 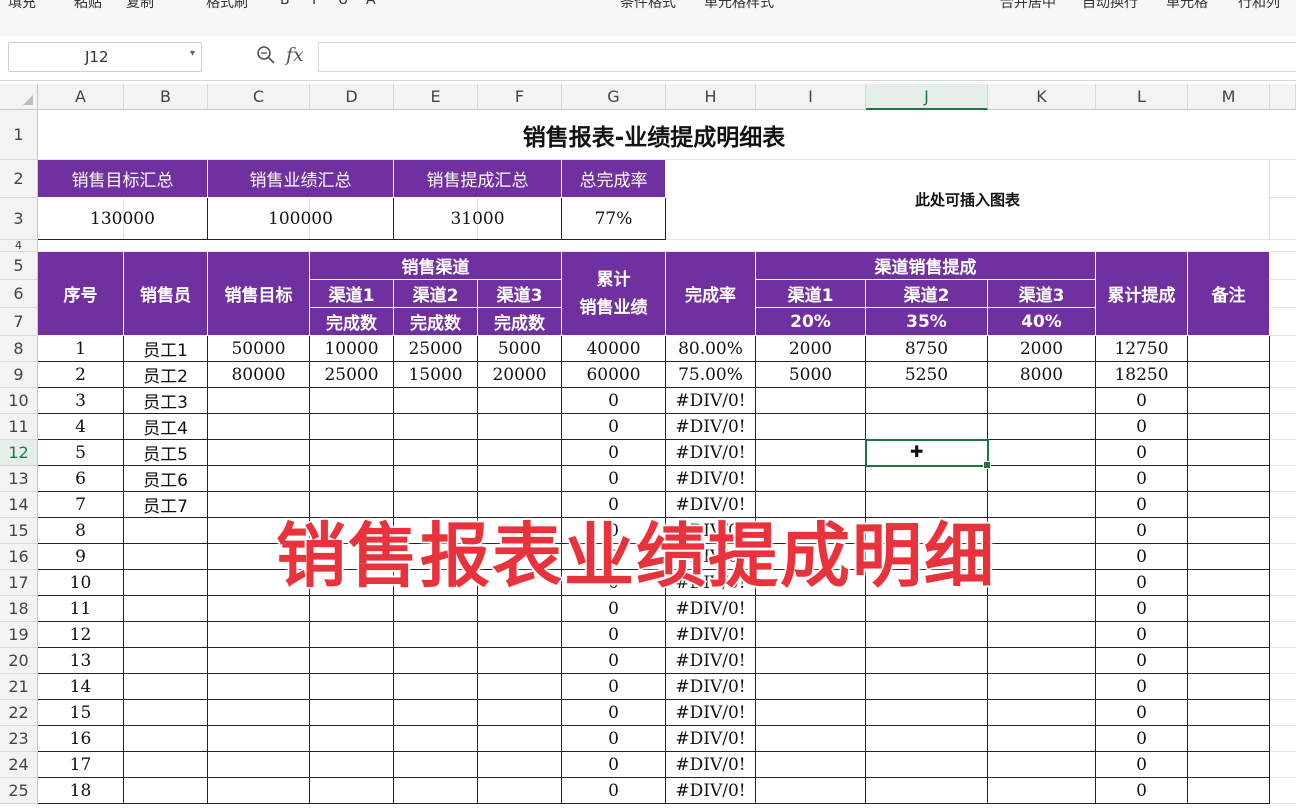 I want to click on toolbar-item: 复制, so click(x=140, y=6).